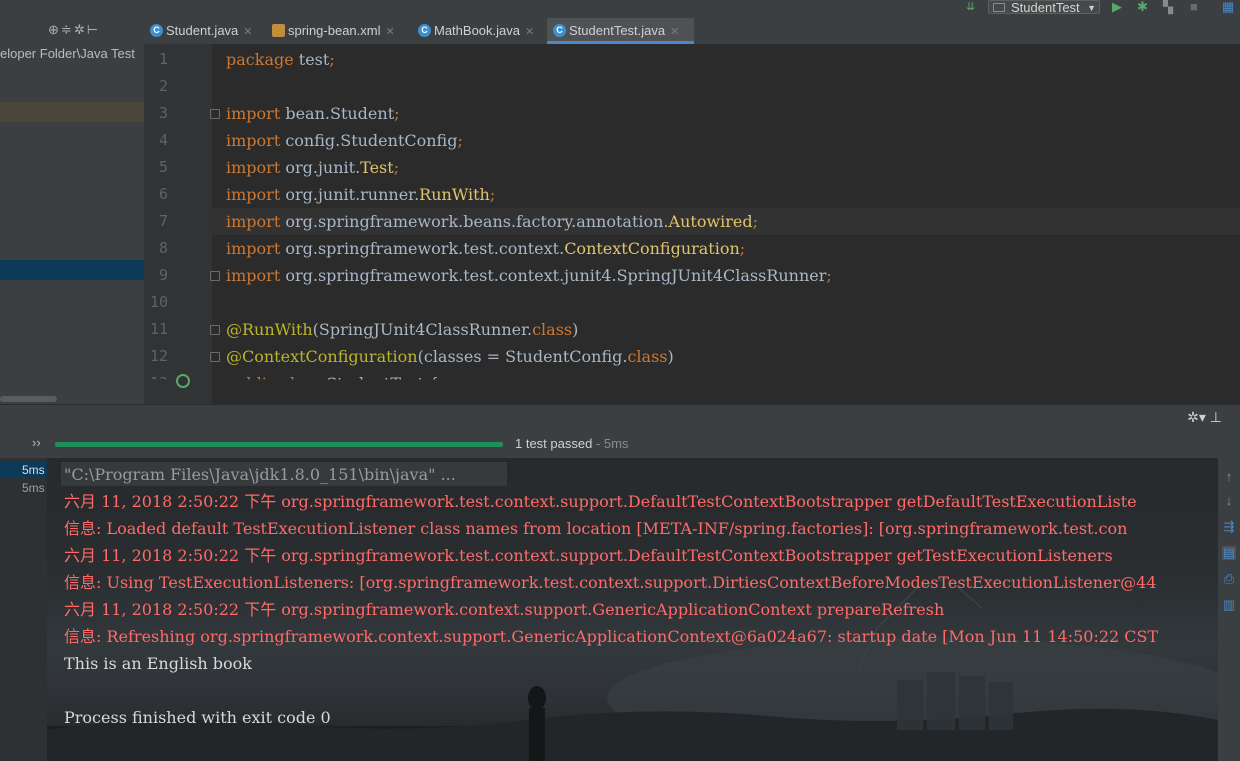  I want to click on code-text: org.springframework.test.context., so click(422, 248).